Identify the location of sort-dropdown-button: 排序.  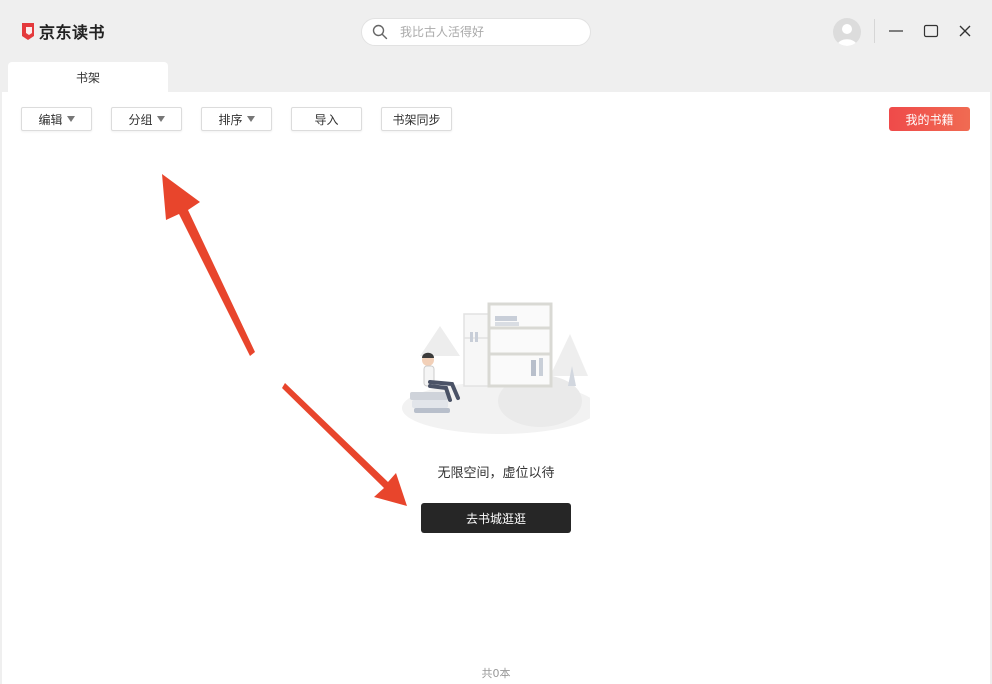
(236, 119).